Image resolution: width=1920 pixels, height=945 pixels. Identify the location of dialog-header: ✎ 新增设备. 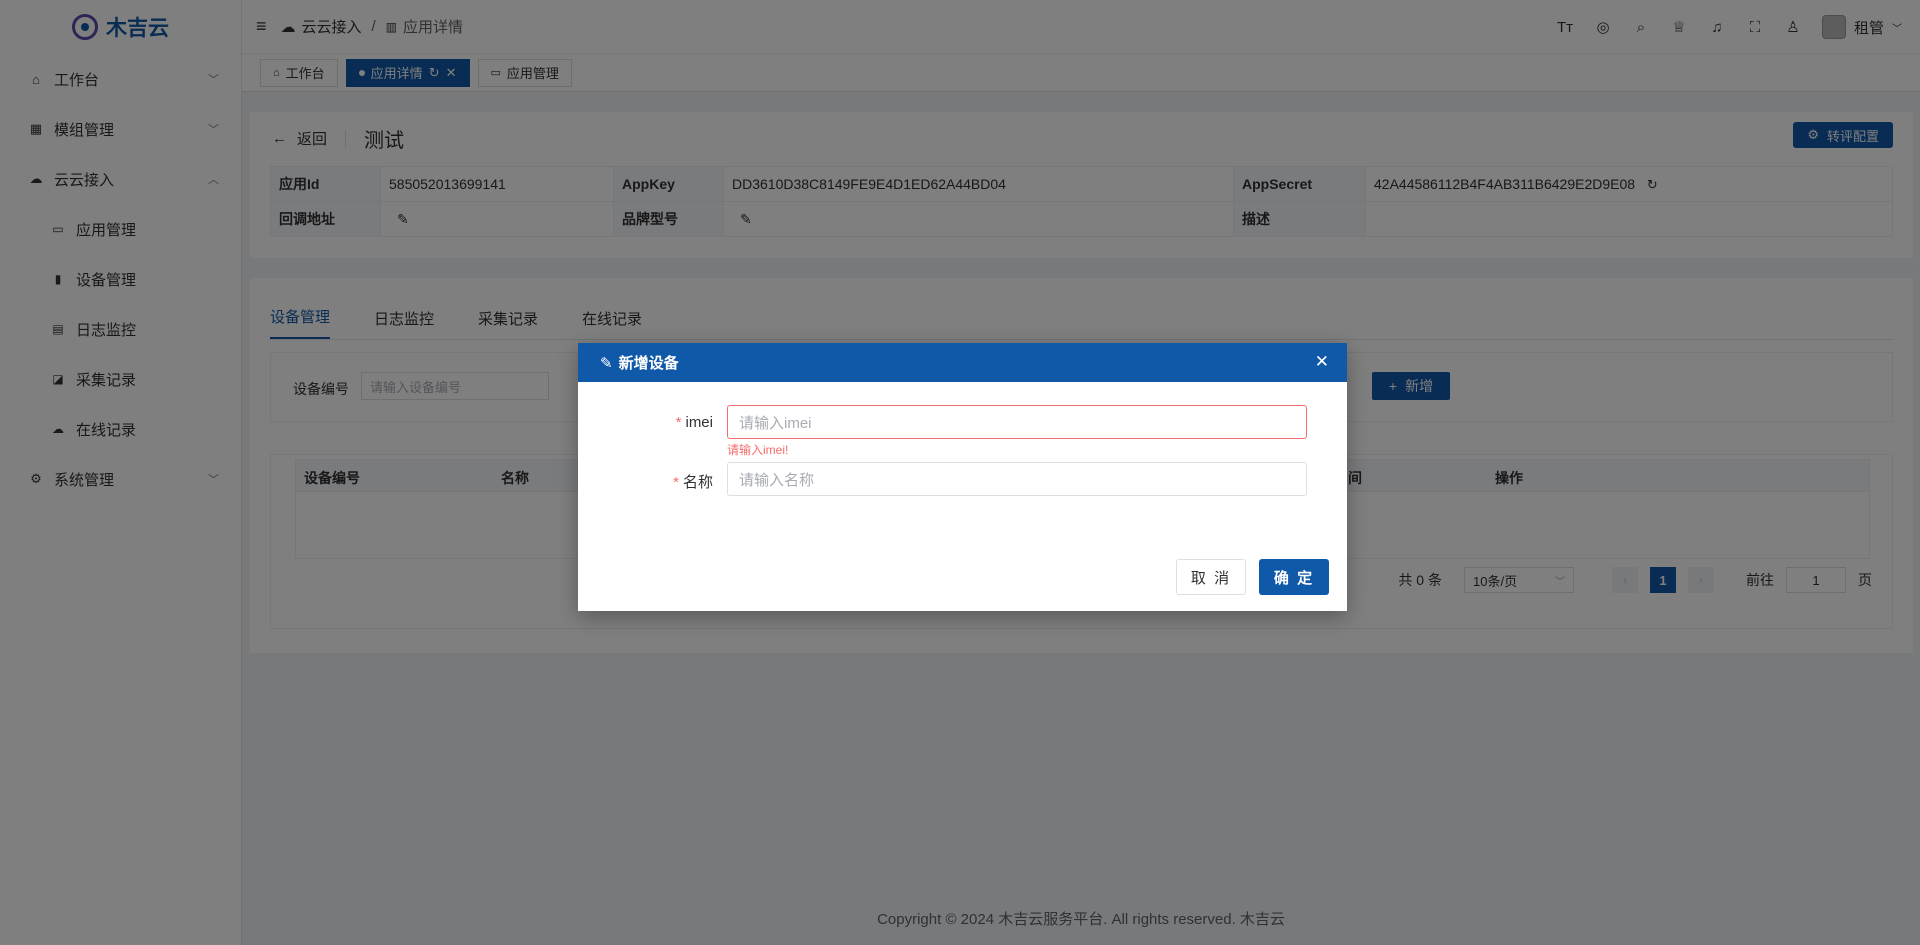
(962, 362).